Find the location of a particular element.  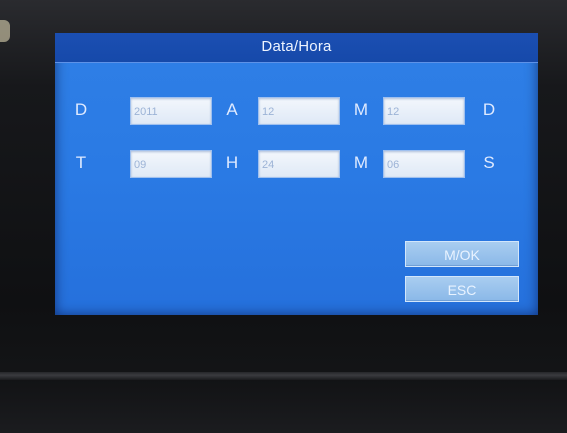

second-field: 06 is located at coordinates (424, 164).